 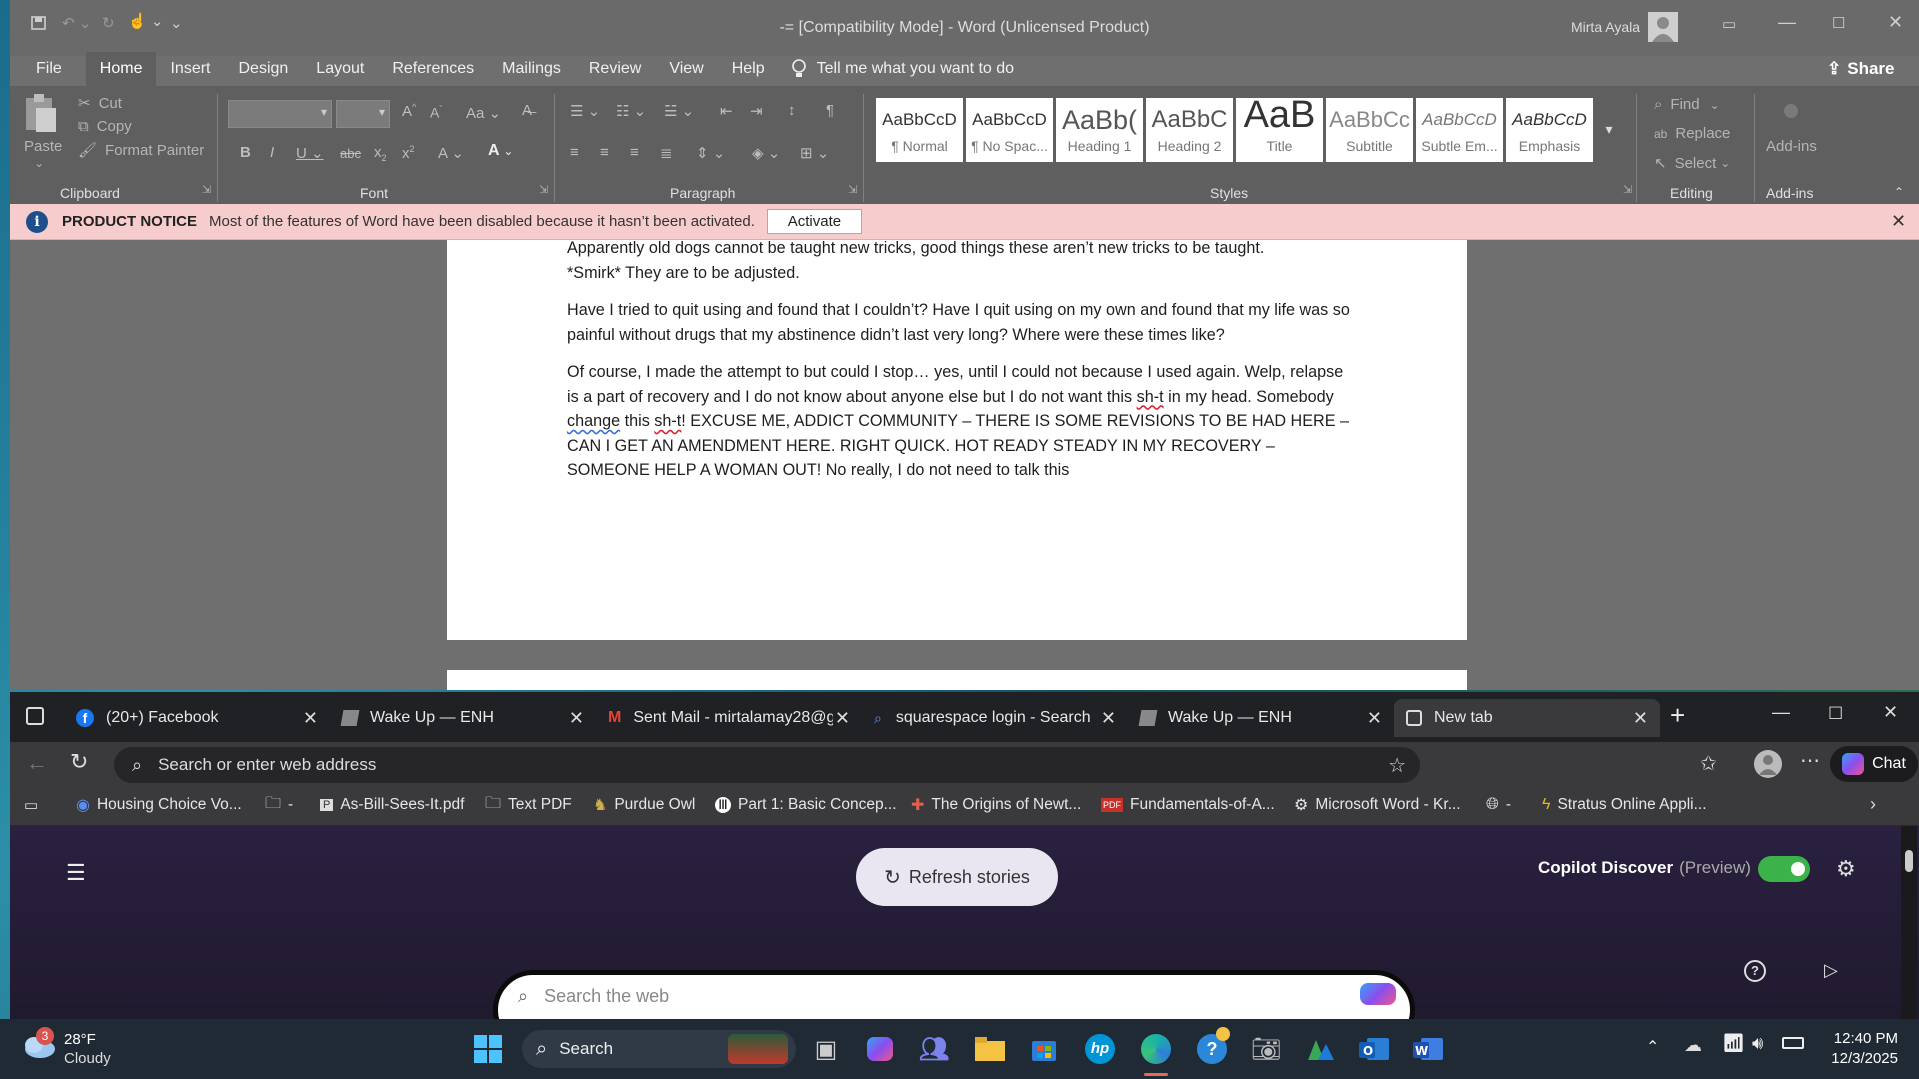 I want to click on align-right-icon: ≡, so click(x=634, y=152).